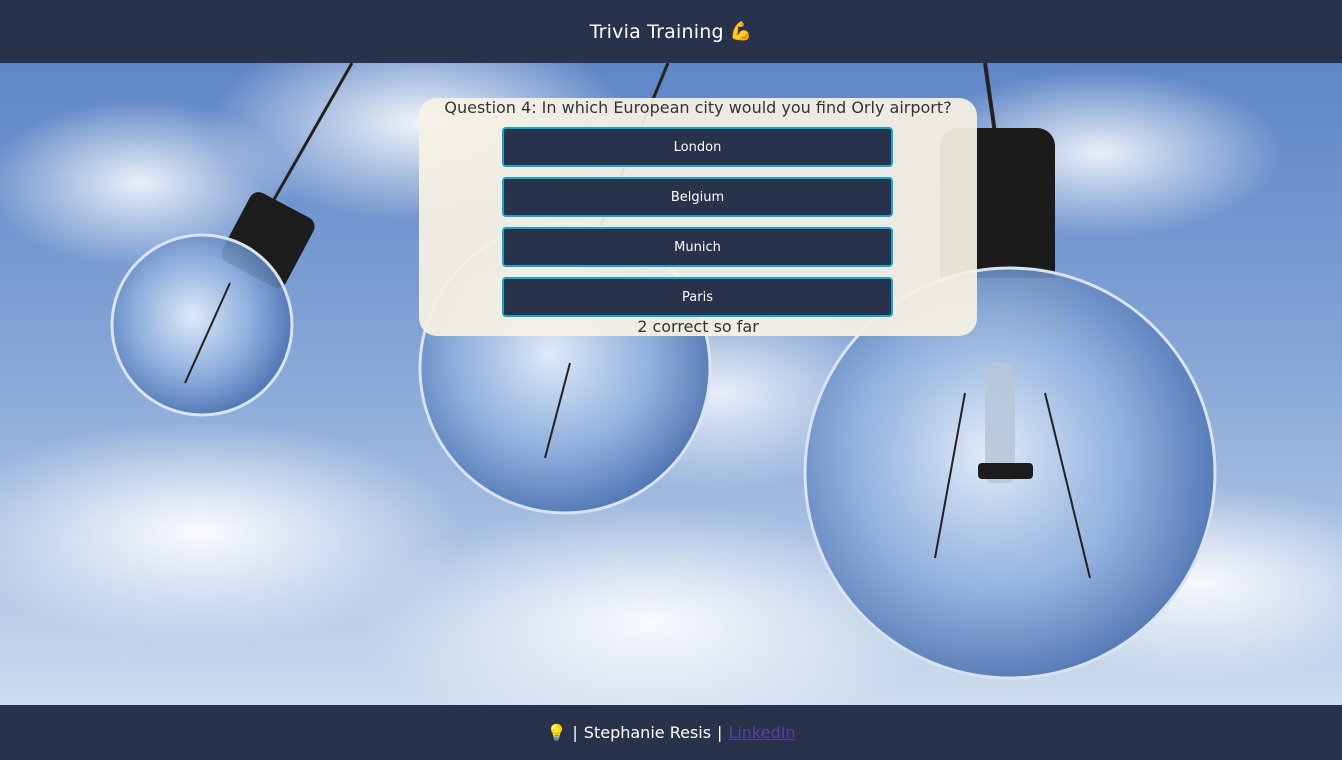  I want to click on answer-button-belgium: Belgium, so click(697, 197).